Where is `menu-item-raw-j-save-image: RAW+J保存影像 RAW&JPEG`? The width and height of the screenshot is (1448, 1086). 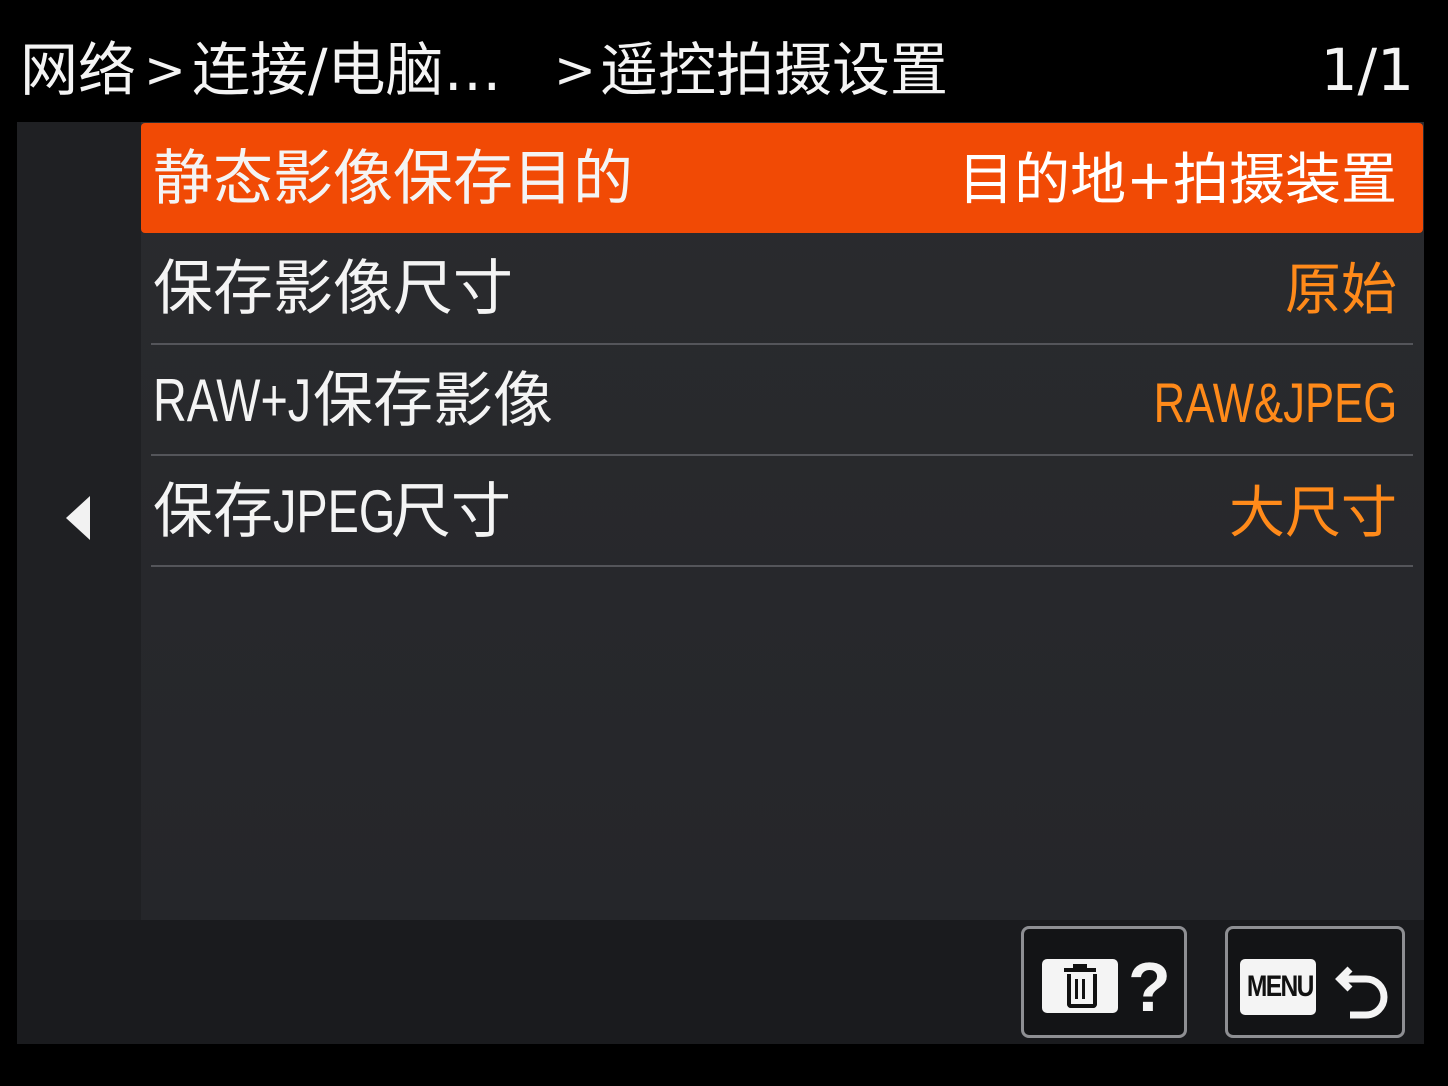 menu-item-raw-j-save-image: RAW+J保存影像 RAW&JPEG is located at coordinates (782, 400).